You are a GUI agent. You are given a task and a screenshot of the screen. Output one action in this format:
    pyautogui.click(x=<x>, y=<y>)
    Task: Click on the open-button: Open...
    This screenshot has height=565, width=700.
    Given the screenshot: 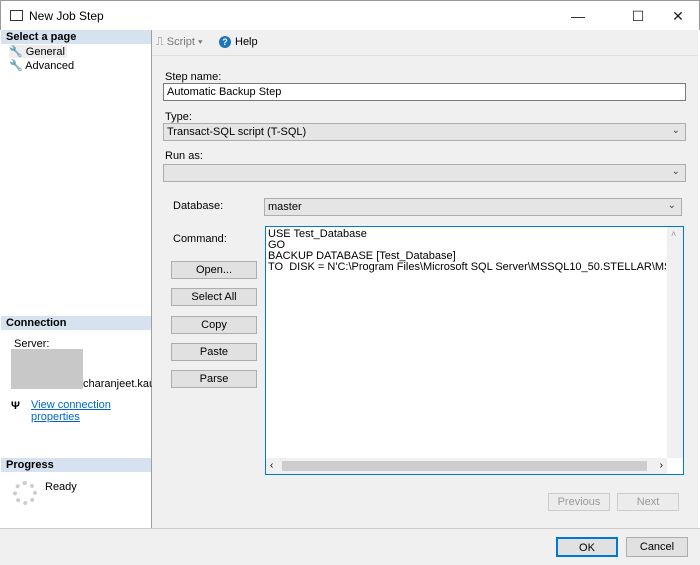 What is the action you would take?
    pyautogui.click(x=214, y=270)
    